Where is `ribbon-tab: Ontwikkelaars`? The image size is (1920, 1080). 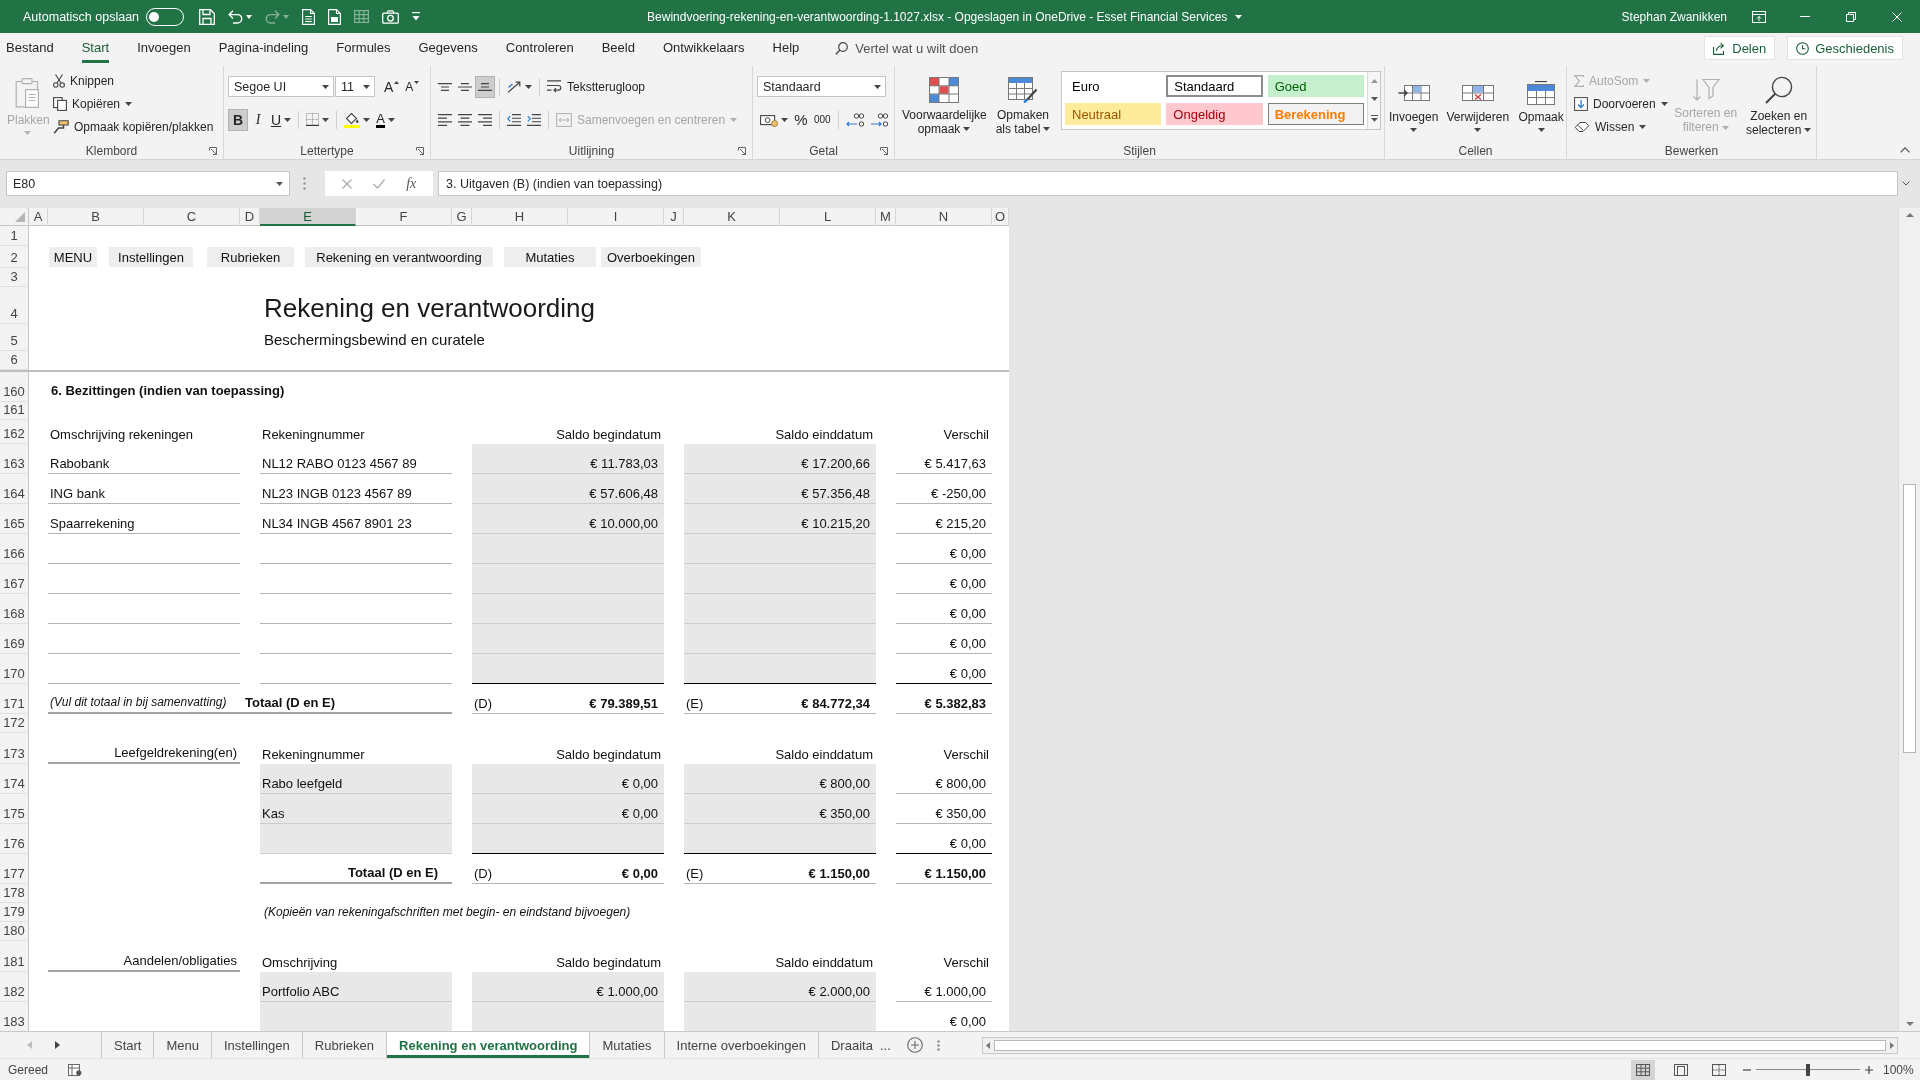
ribbon-tab: Ontwikkelaars is located at coordinates (703, 48).